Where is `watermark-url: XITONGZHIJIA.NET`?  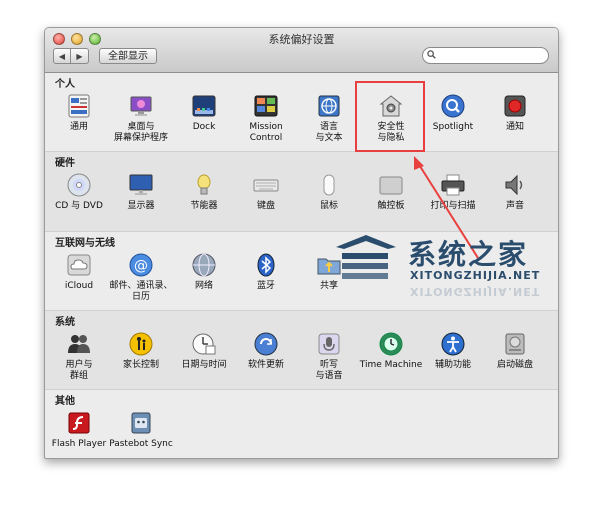 watermark-url: XITONGZHIJIA.NET is located at coordinates (475, 275).